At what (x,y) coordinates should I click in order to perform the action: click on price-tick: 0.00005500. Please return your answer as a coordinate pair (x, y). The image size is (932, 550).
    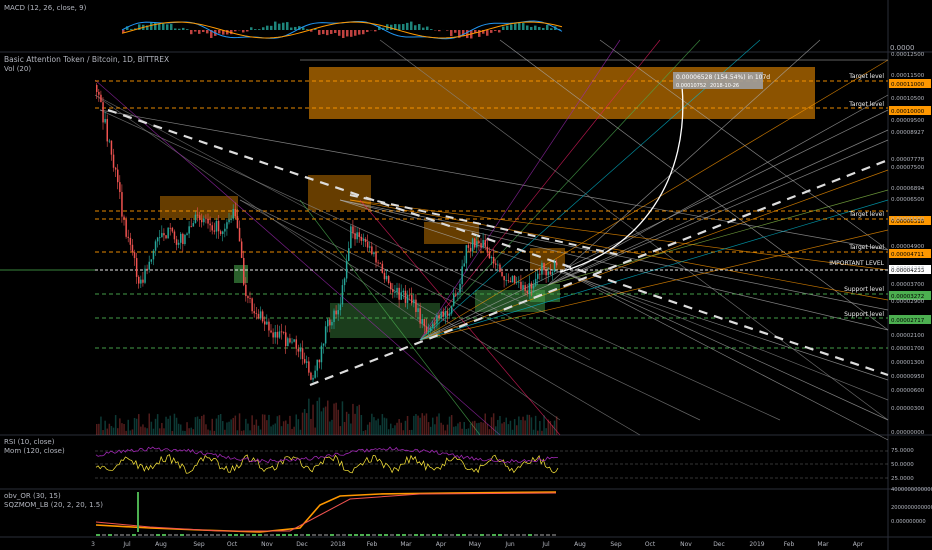
    Looking at the image, I should click on (908, 220).